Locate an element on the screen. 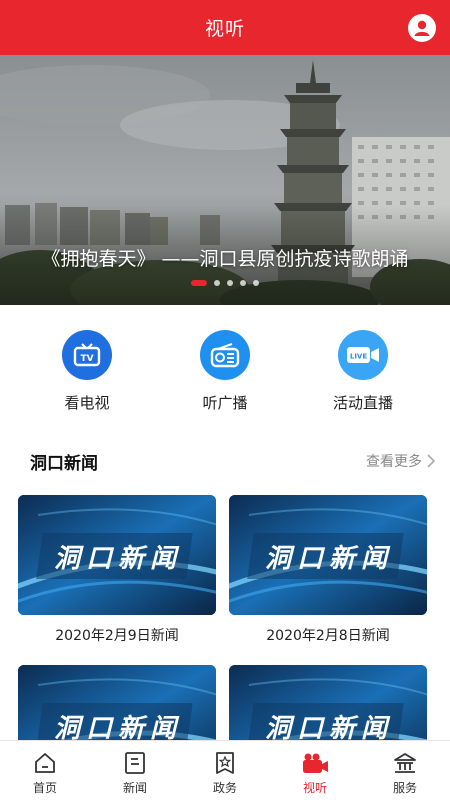  chevron-right-icon is located at coordinates (431, 461).